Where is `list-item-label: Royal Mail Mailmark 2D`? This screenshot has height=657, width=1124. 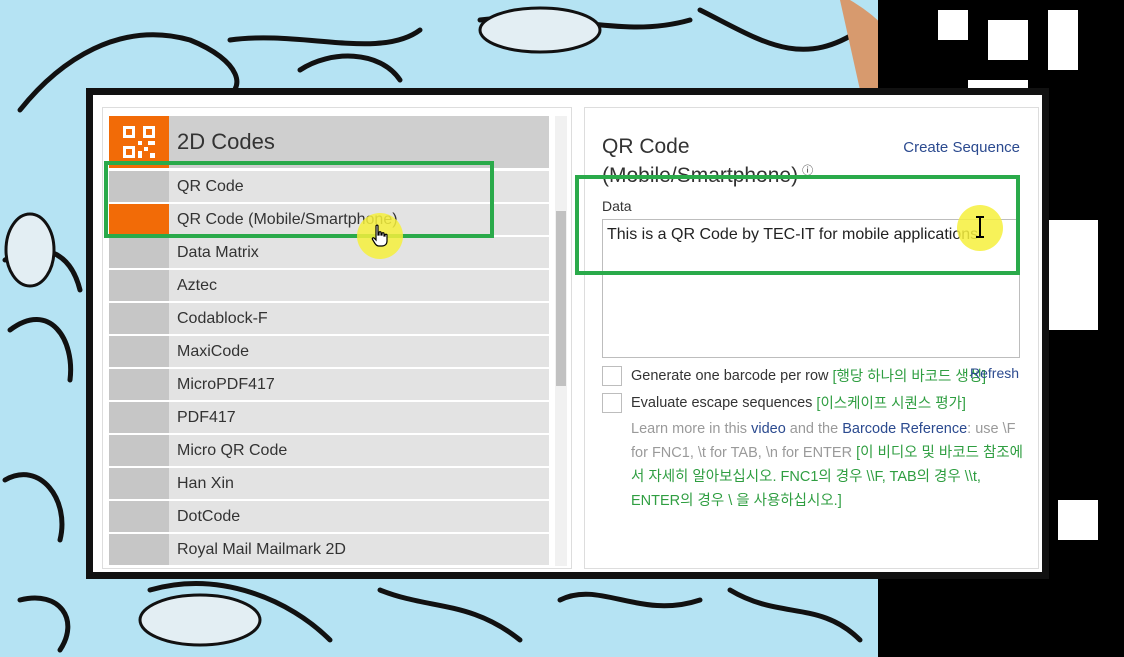
list-item-label: Royal Mail Mailmark 2D is located at coordinates (261, 549).